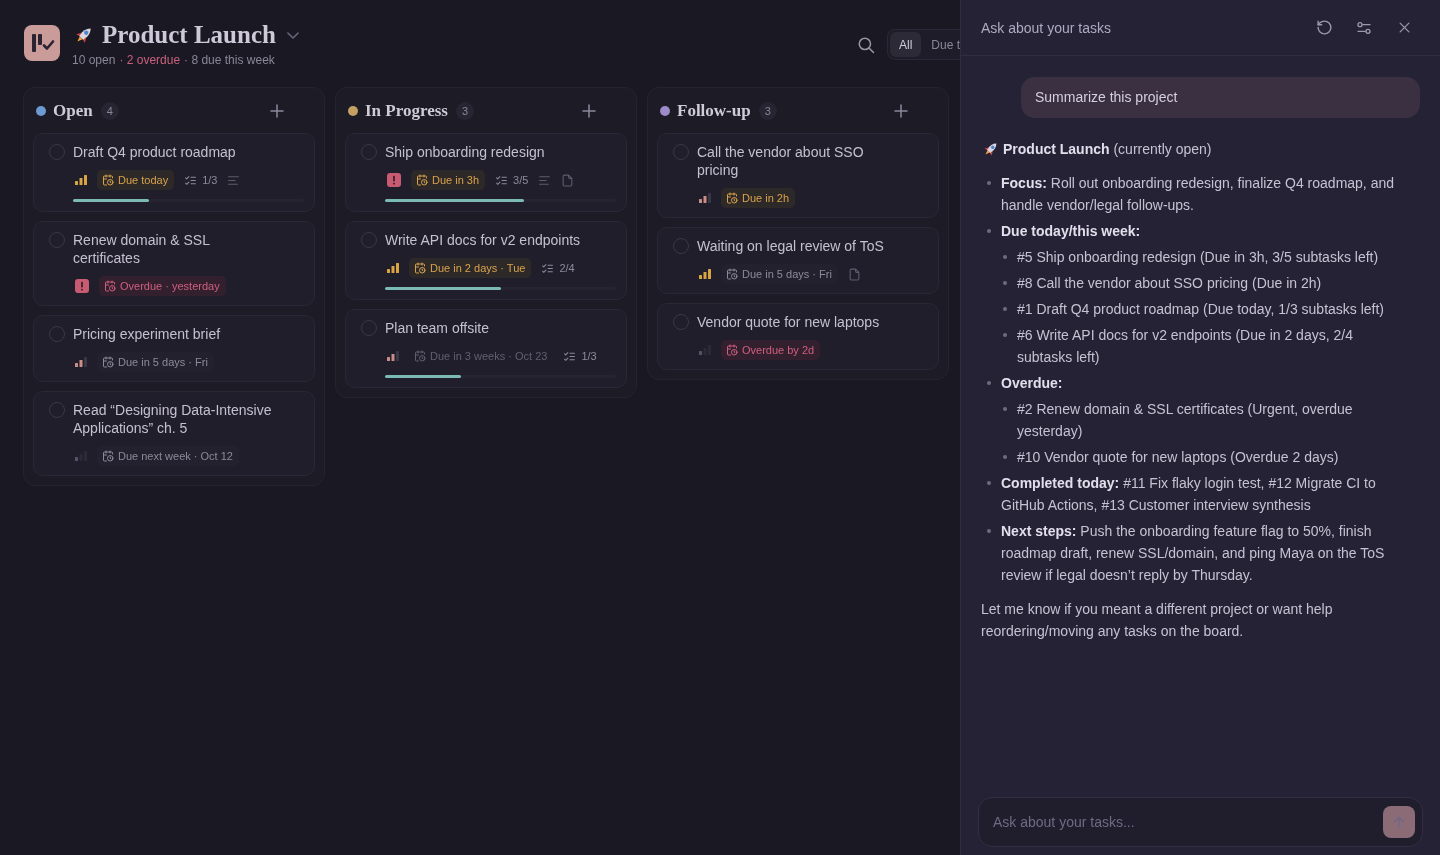  Describe the element at coordinates (189, 35) in the screenshot. I see `project-title: Product Launch` at that location.